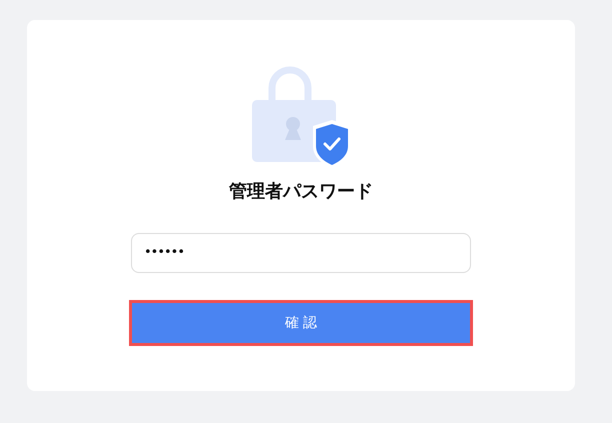  Describe the element at coordinates (301, 253) in the screenshot. I see `password-field: ••••••` at that location.